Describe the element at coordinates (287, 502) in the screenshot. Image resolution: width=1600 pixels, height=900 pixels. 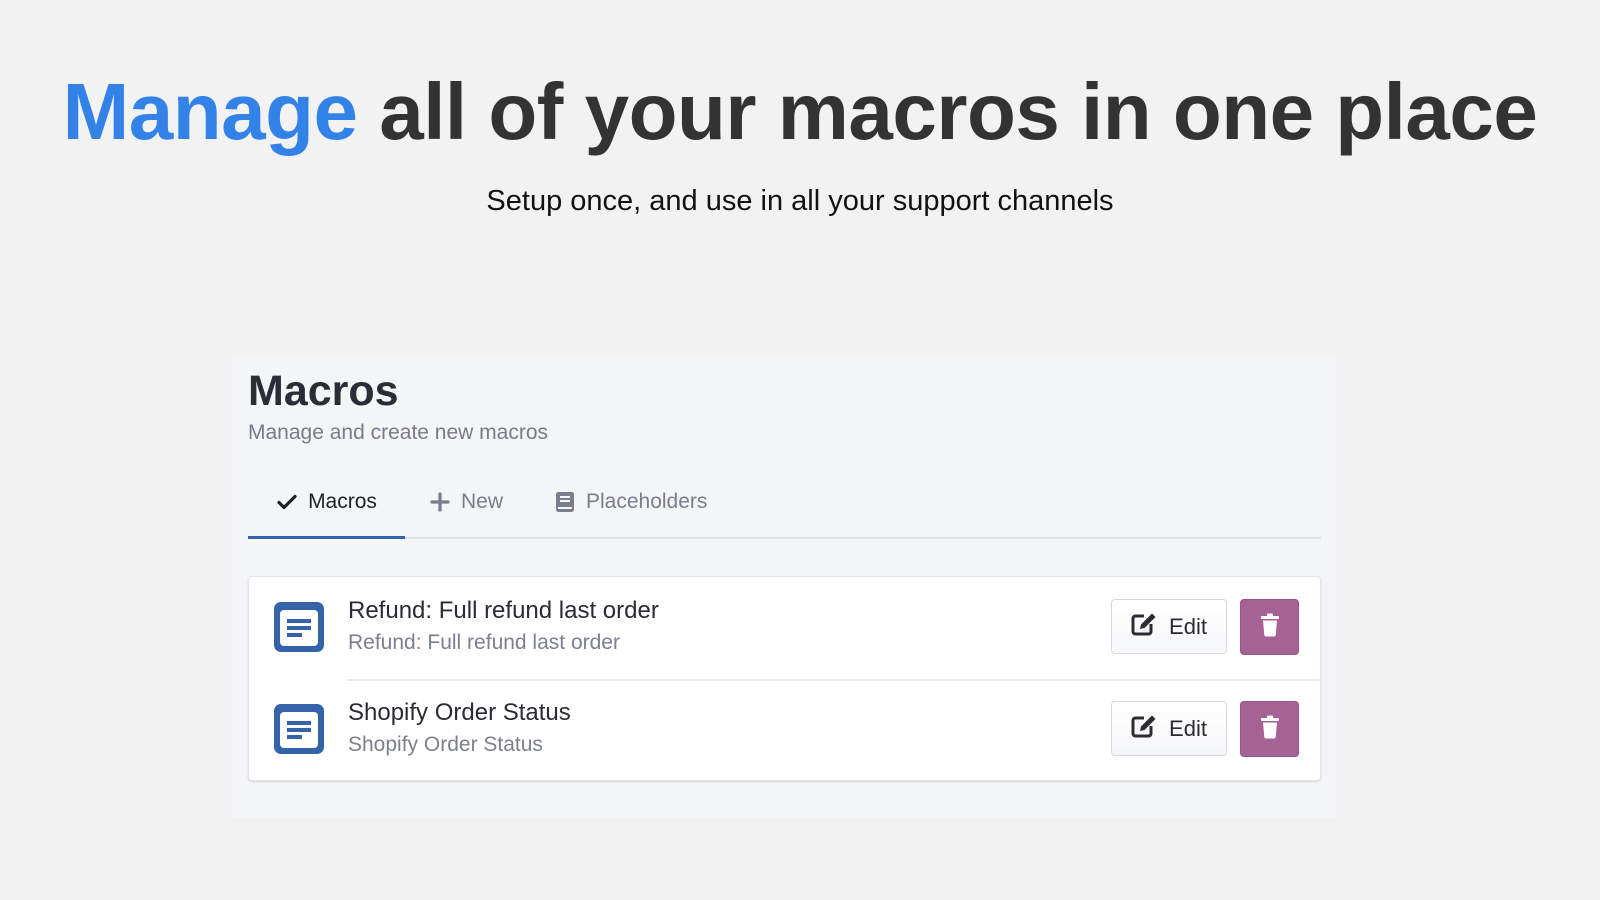
I see `check-icon` at that location.